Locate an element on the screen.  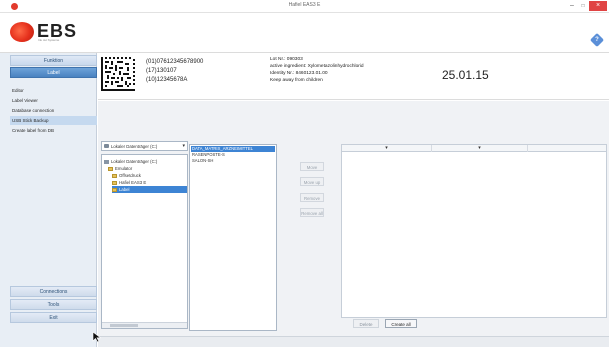
tree-item-hafiel: Hafiel EAS3 E is located at coordinates (129, 182).